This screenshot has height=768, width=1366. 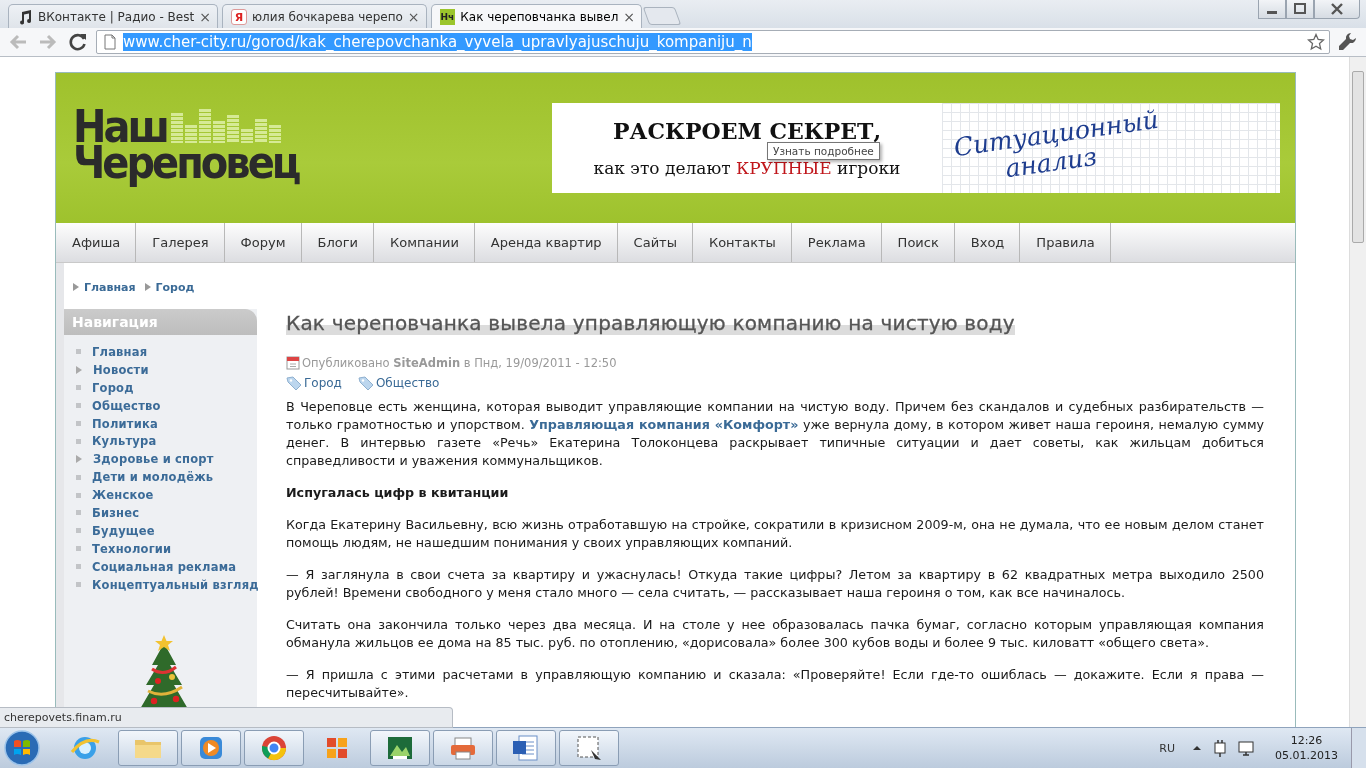 What do you see at coordinates (1358, 157) in the screenshot?
I see `scroll-thumb` at bounding box center [1358, 157].